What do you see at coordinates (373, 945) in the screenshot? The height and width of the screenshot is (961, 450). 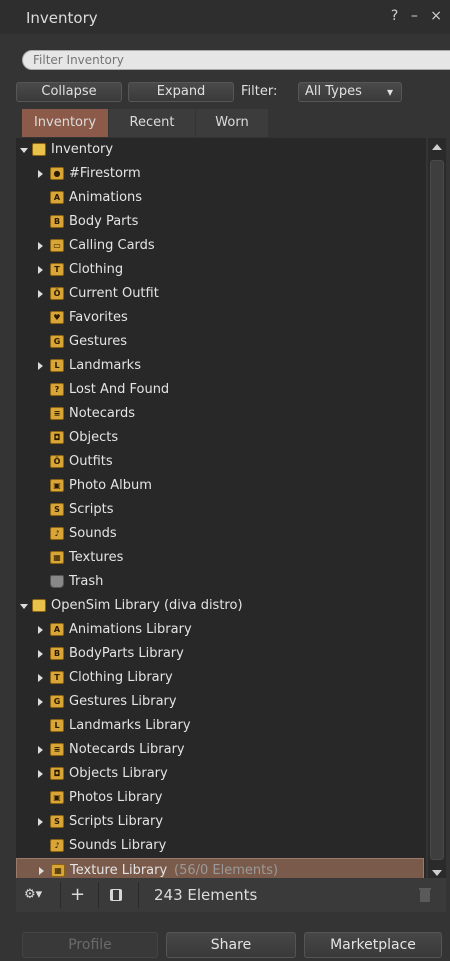 I see `marketplace-button: Marketplace` at bounding box center [373, 945].